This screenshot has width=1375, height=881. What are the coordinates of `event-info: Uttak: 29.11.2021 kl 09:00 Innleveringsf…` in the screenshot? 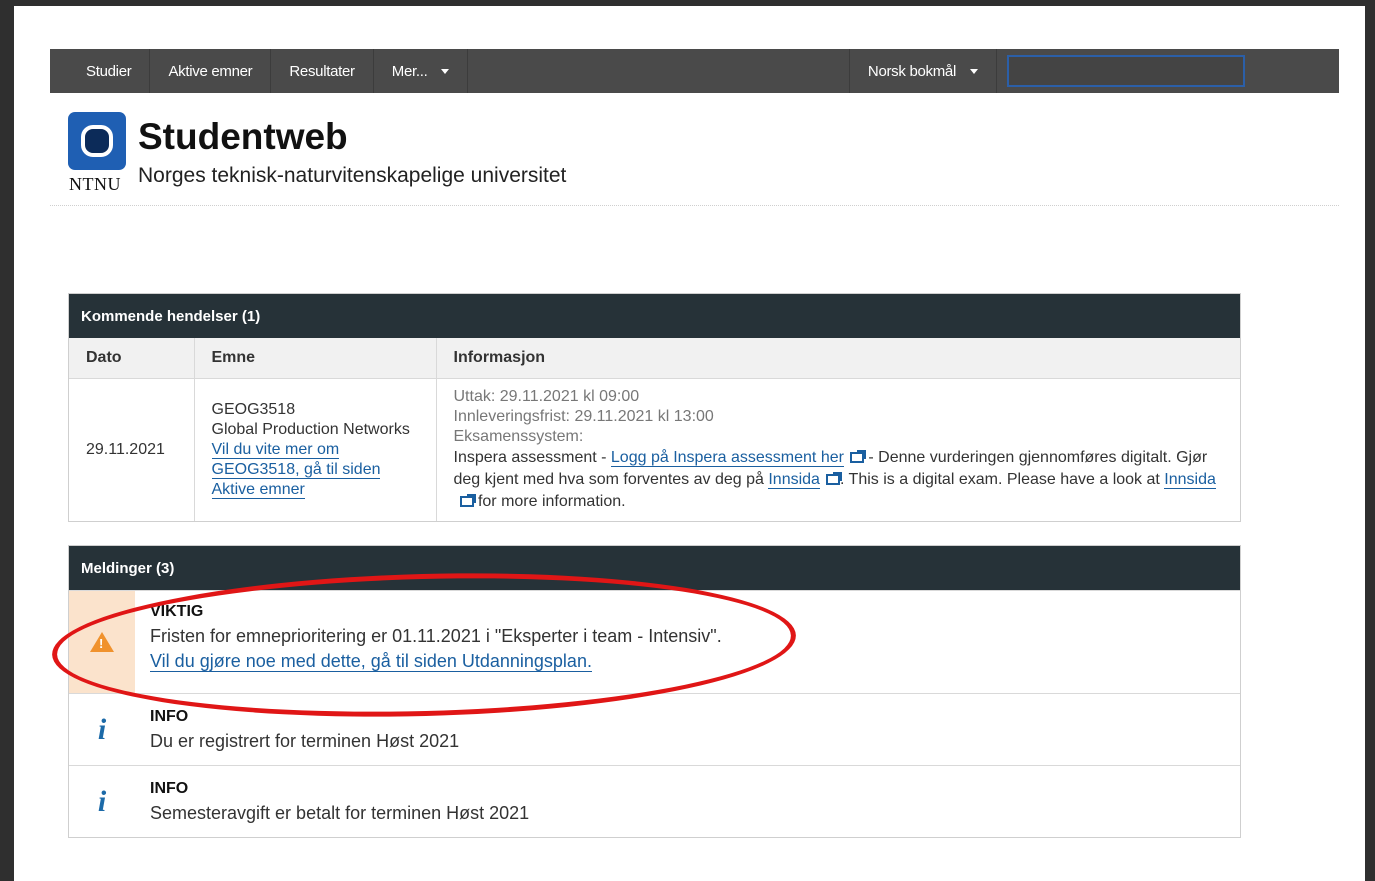 It's located at (838, 449).